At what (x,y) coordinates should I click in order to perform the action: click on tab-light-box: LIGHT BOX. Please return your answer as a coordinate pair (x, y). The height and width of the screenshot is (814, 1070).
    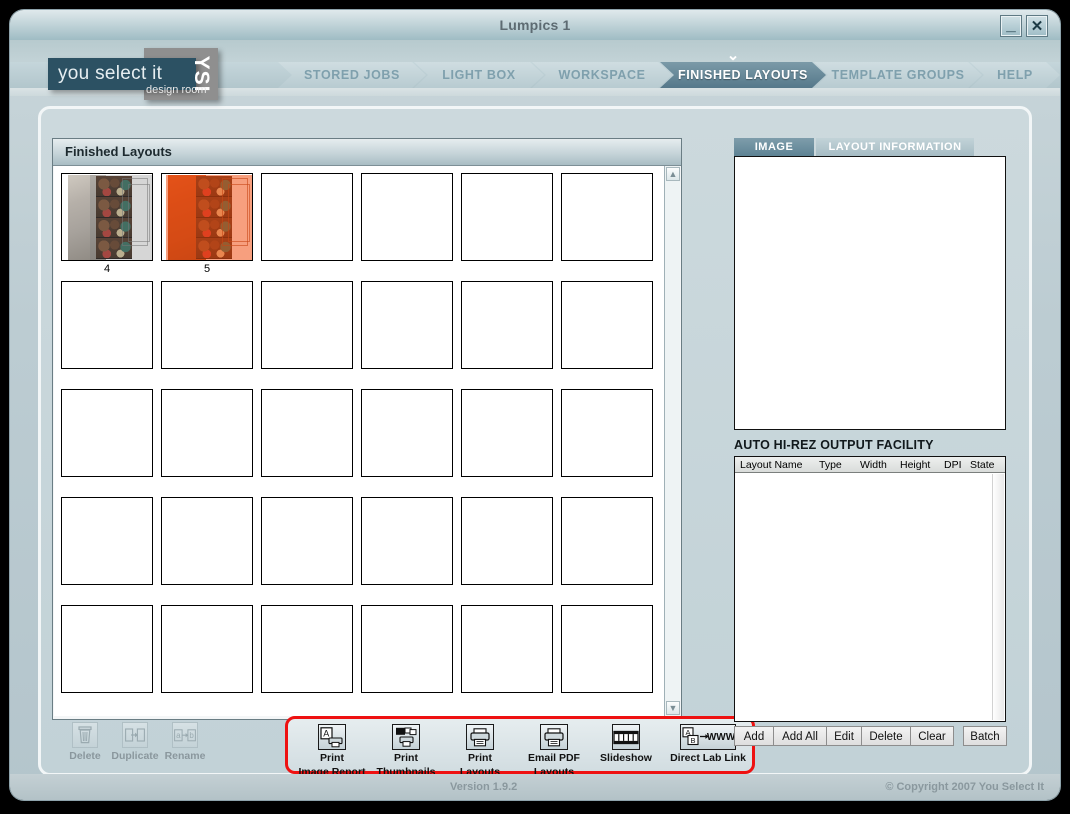
    Looking at the image, I should click on (479, 75).